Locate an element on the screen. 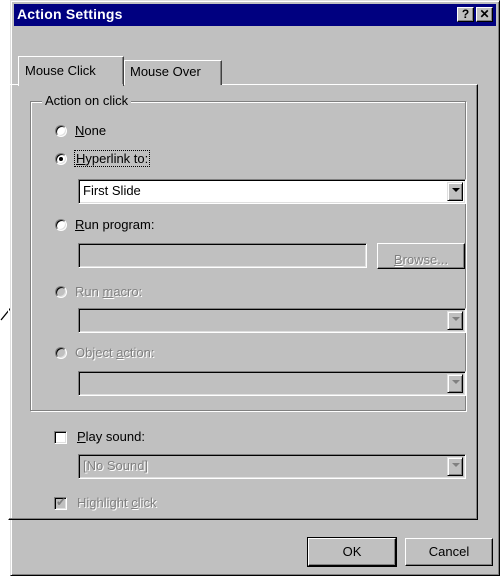 Image resolution: width=502 pixels, height=578 pixels. play-sound-label: Play sound: is located at coordinates (111, 436).